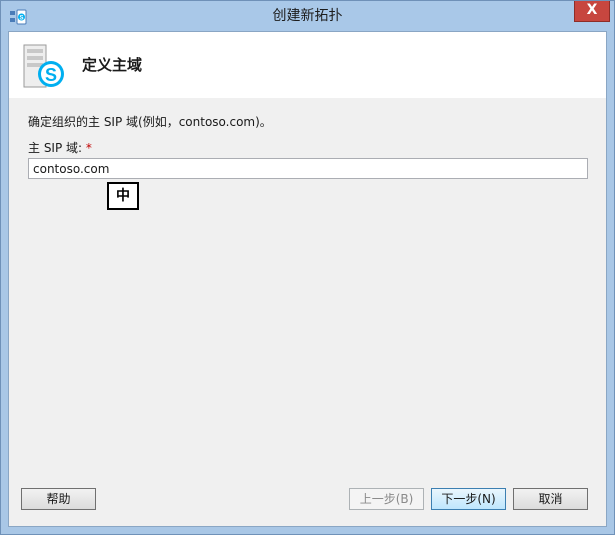 The height and width of the screenshot is (535, 615). I want to click on sip-domain-label-text: 主 SIP 域:, so click(55, 148).